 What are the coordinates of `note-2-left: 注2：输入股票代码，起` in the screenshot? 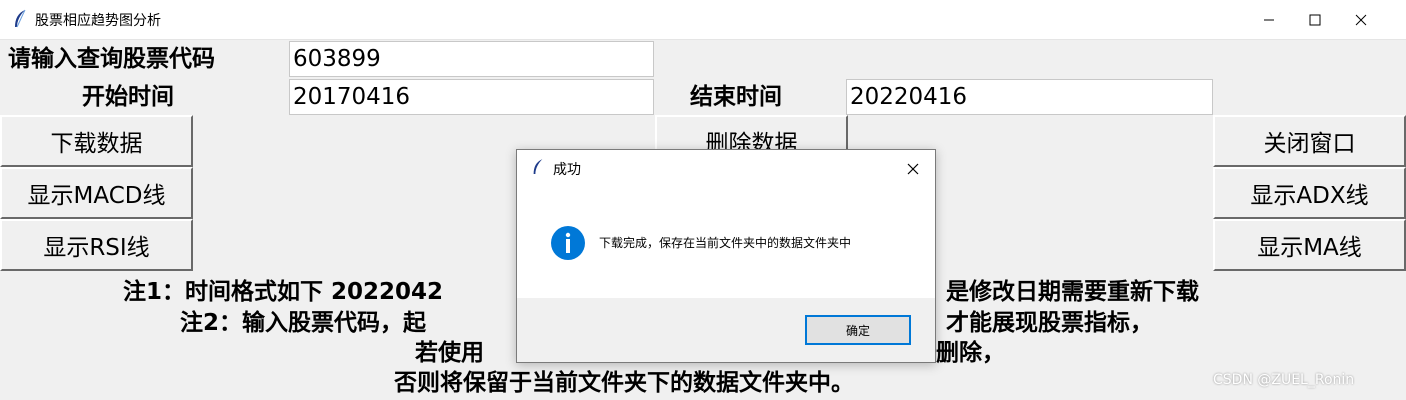 It's located at (303, 323).